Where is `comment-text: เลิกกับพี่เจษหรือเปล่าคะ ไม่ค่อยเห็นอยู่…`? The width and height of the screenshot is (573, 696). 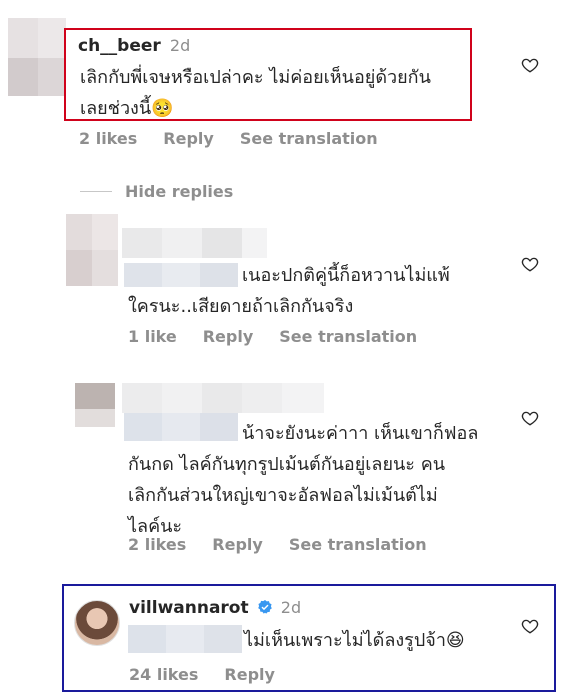
comment-text: เลิกกับพี่เจษหรือเปล่าคะ ไม่ค่อยเห็นอยู่… is located at coordinates (275, 93).